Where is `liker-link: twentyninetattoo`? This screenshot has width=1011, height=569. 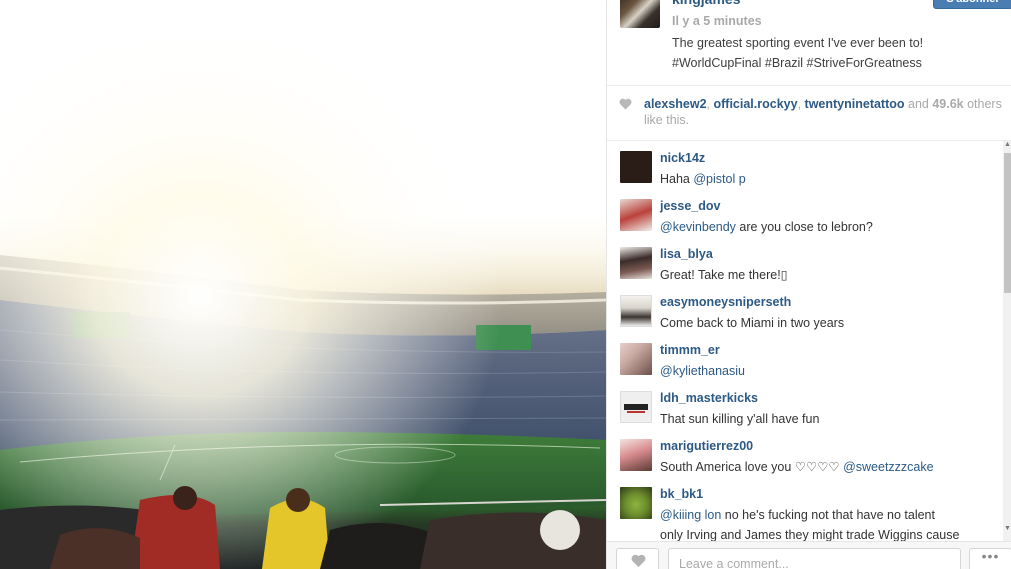
liker-link: twentyninetattoo is located at coordinates (855, 104).